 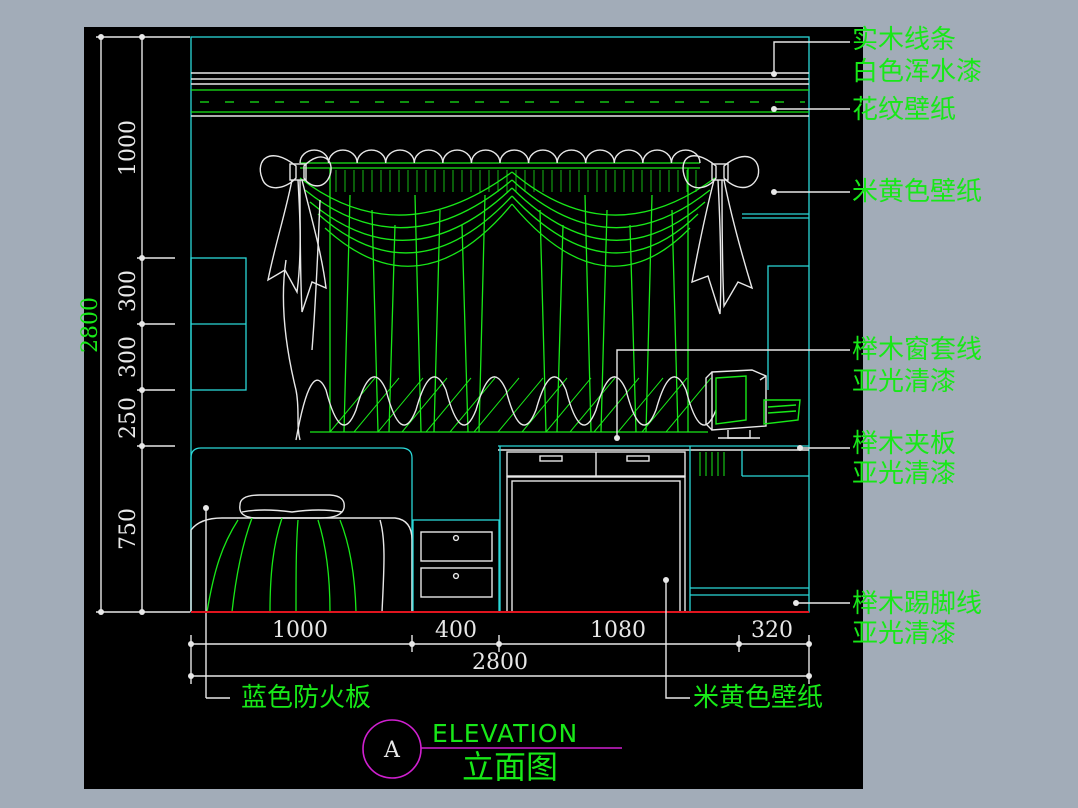 I want to click on dim-vertical-4: 250, so click(x=128, y=418).